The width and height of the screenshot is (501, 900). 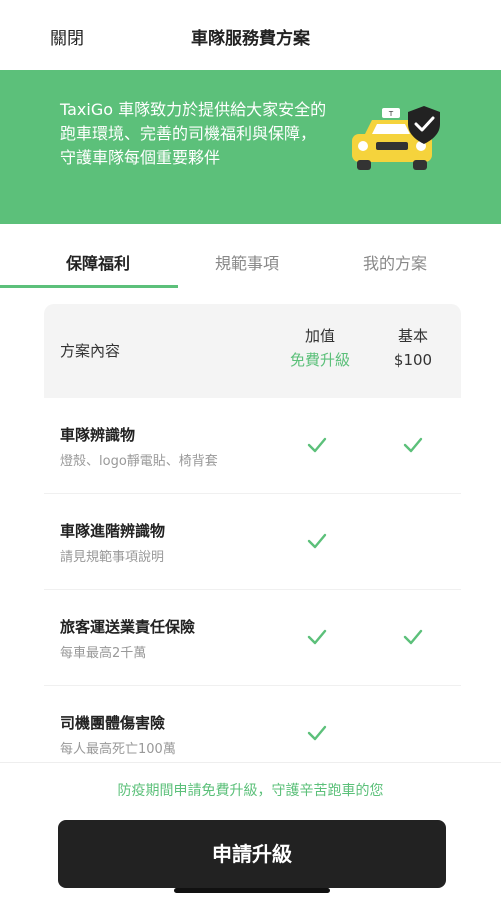 I want to click on tab-bar: 保障福利 規範事項 我的方案, so click(x=250, y=256).